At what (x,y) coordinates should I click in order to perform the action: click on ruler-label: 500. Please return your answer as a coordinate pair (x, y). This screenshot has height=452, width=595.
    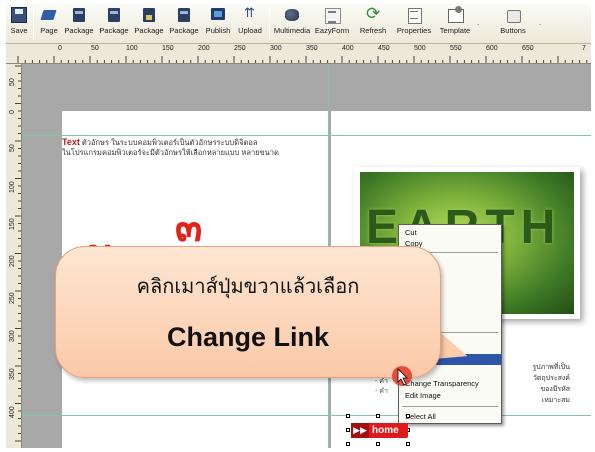
    Looking at the image, I should click on (420, 48).